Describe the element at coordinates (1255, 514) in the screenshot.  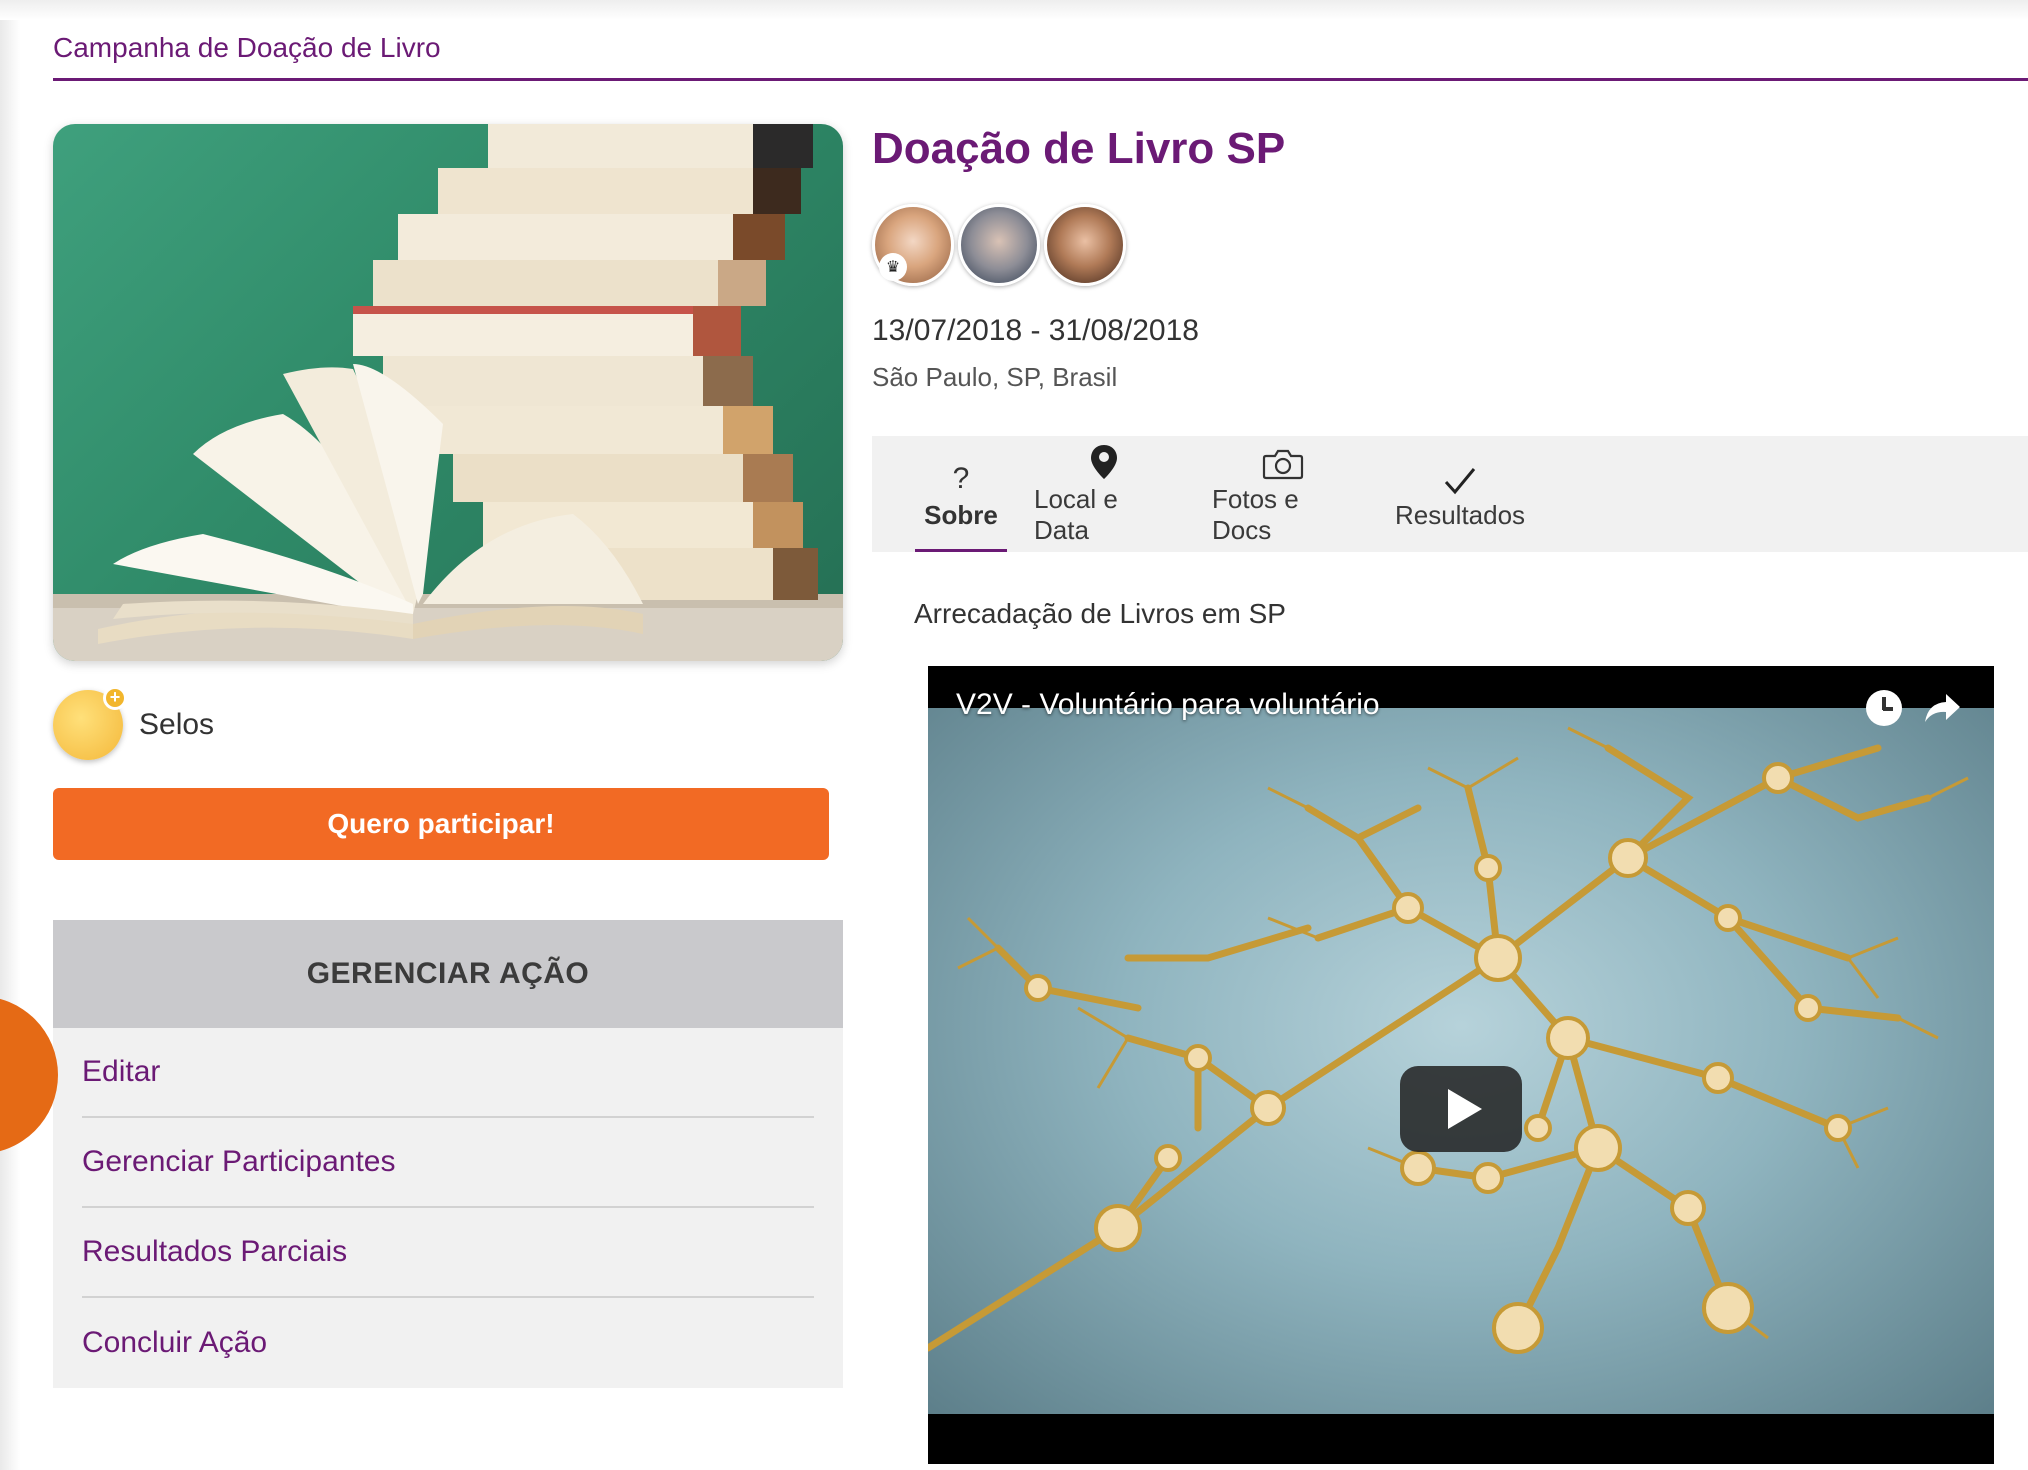
I see `tab-label: Fotos e Docs` at that location.